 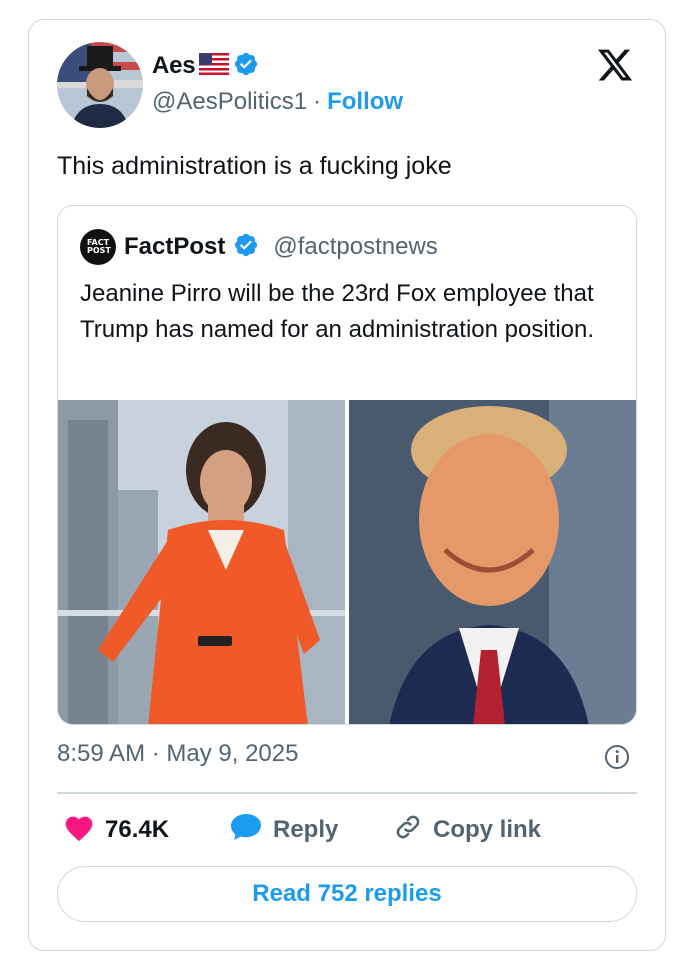 I want to click on reply-bubble-icon, so click(x=246, y=830).